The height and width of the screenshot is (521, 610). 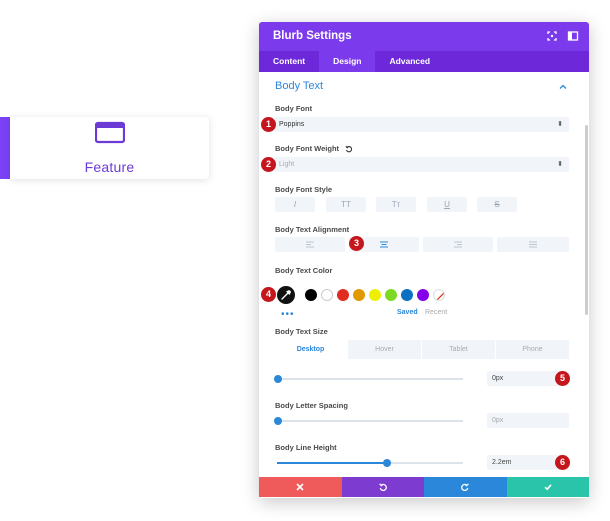 I want to click on swatch-purple, so click(x=423, y=295).